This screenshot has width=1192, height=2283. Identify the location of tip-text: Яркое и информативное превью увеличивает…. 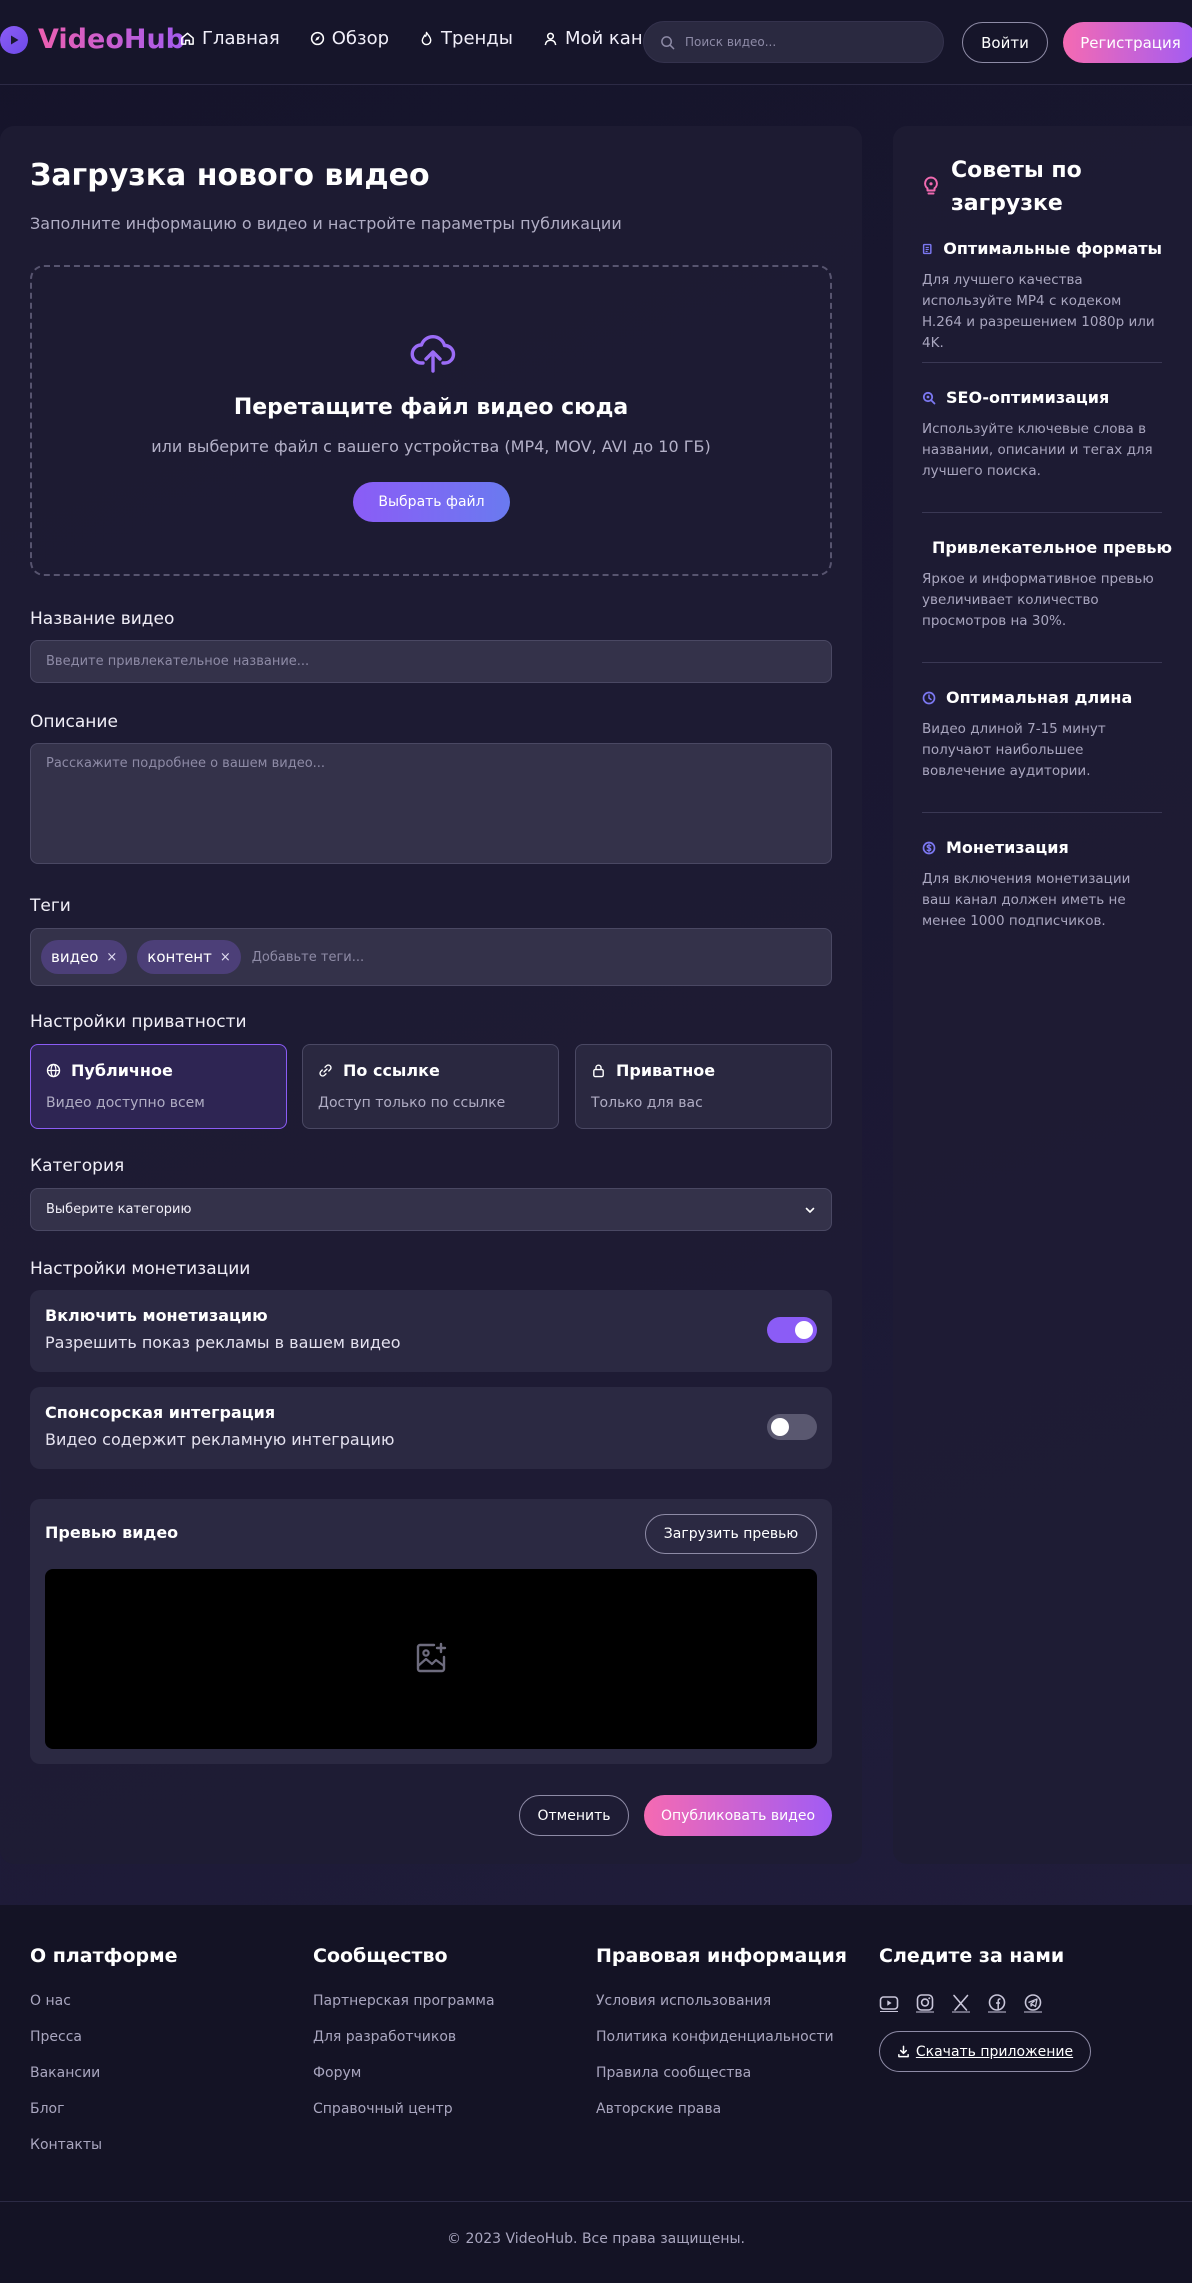
(1038, 600).